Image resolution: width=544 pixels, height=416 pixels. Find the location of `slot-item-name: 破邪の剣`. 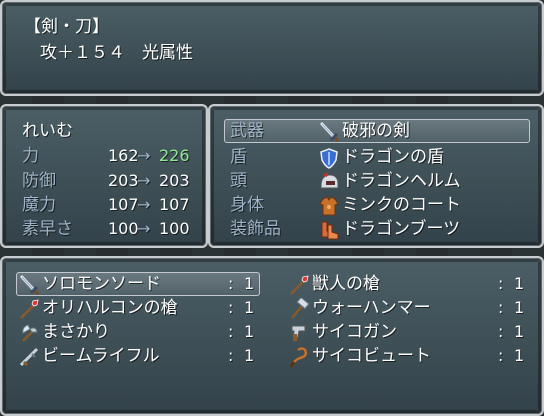

slot-item-name: 破邪の剣 is located at coordinates (376, 131).